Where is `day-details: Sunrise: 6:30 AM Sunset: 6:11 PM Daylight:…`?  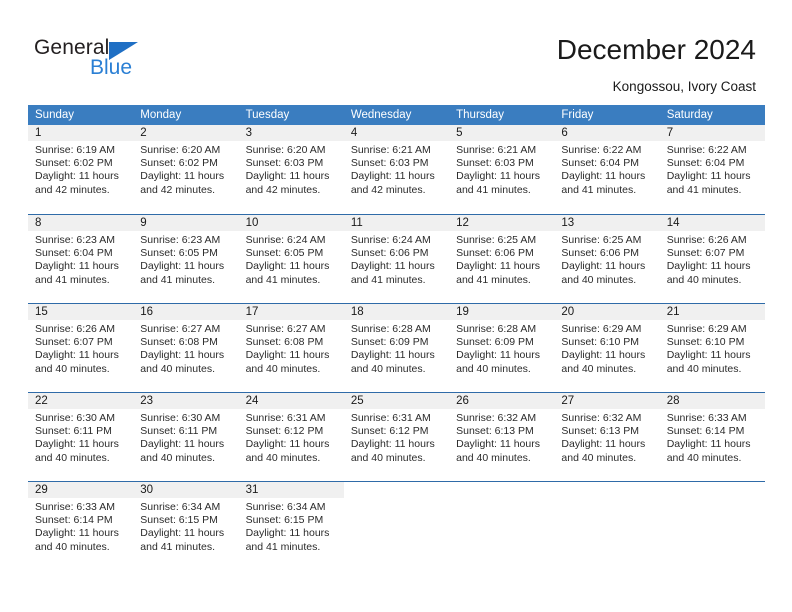 day-details: Sunrise: 6:30 AM Sunset: 6:11 PM Daylight:… is located at coordinates (185, 437).